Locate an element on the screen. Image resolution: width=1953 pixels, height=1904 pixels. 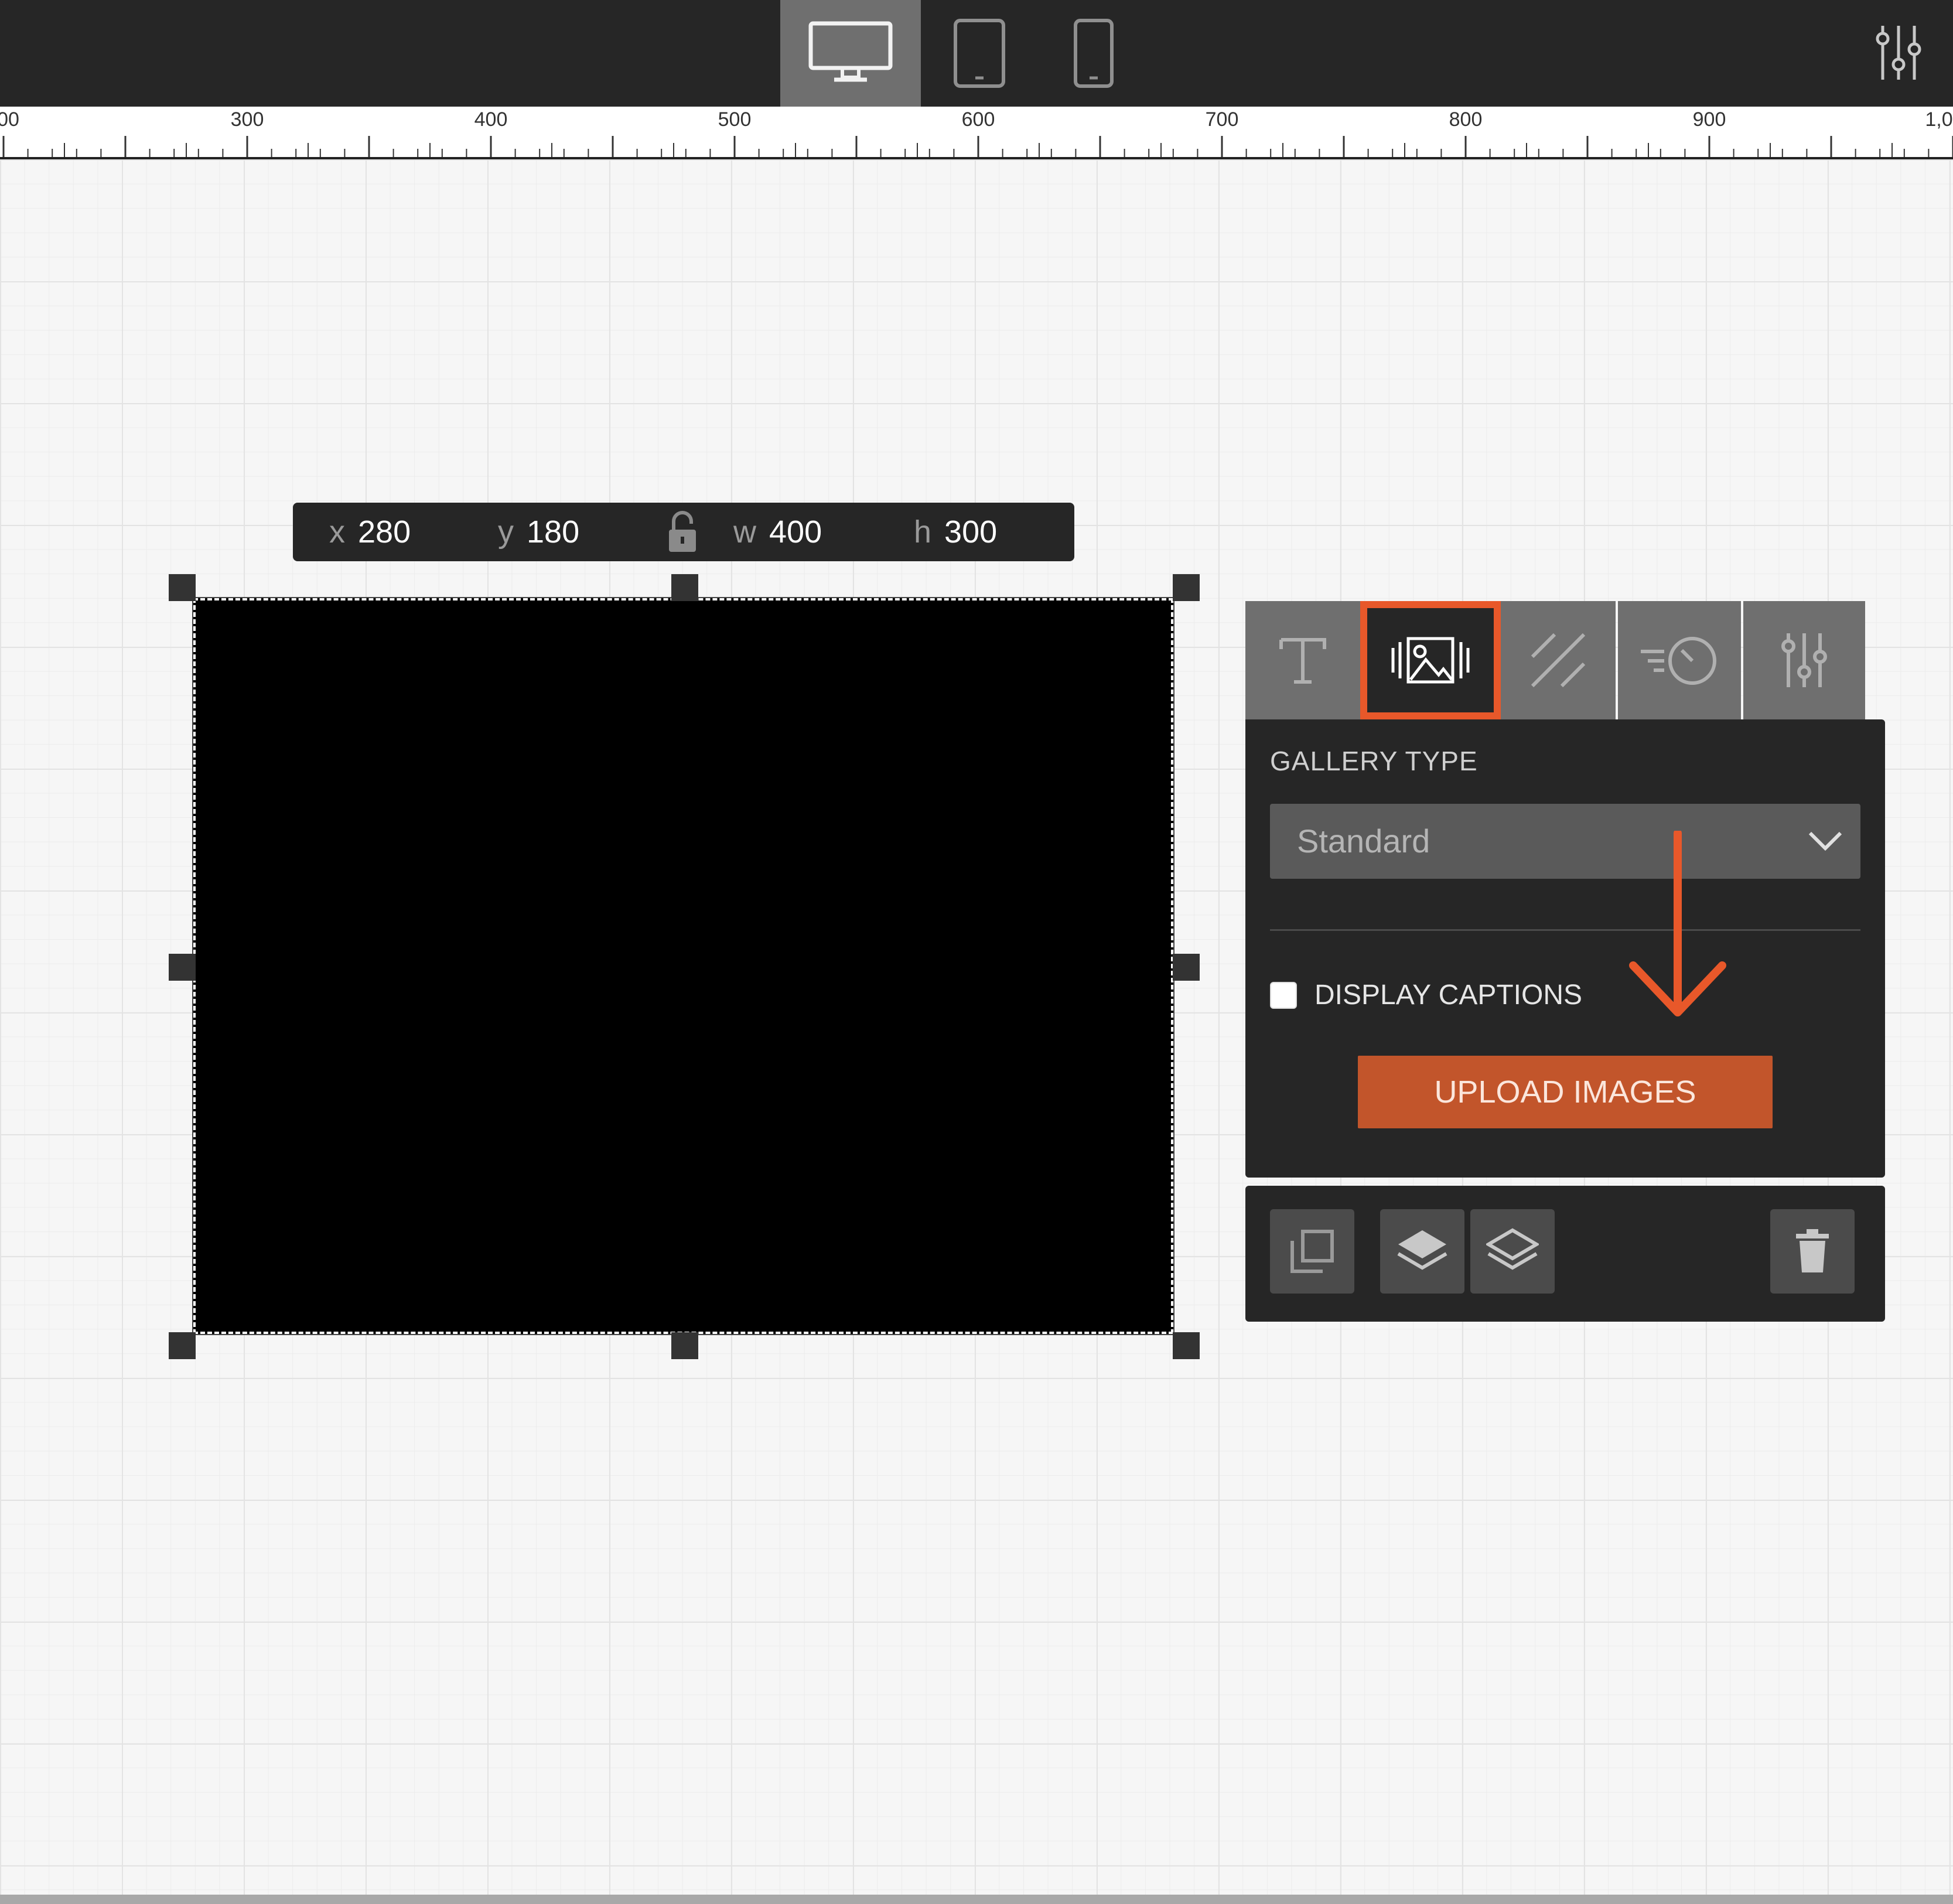
x-label: x is located at coordinates (337, 532).